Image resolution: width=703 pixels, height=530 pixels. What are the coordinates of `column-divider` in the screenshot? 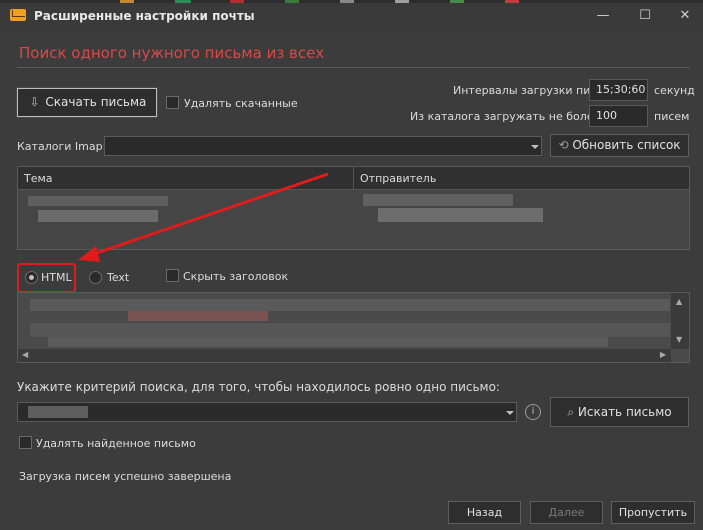 It's located at (353, 178).